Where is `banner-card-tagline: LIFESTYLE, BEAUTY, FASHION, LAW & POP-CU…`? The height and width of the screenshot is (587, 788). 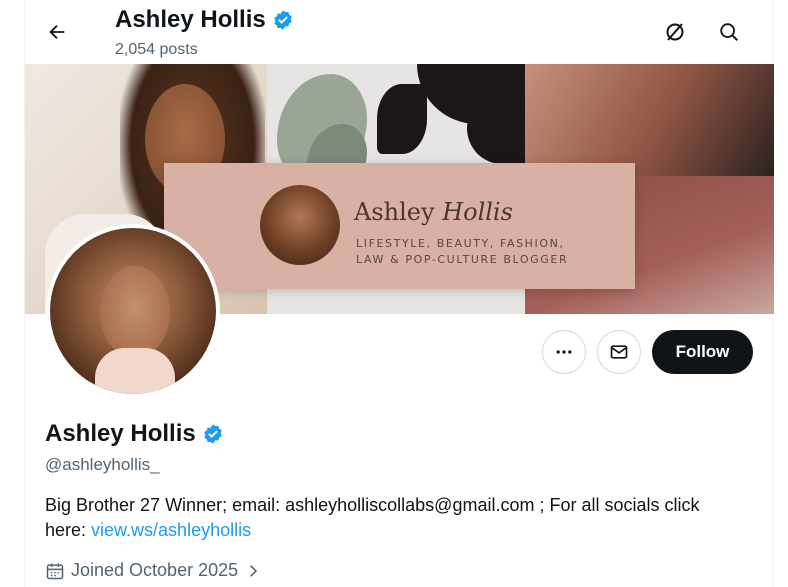 banner-card-tagline: LIFESTYLE, BEAUTY, FASHION, LAW & POP-CU… is located at coordinates (462, 251).